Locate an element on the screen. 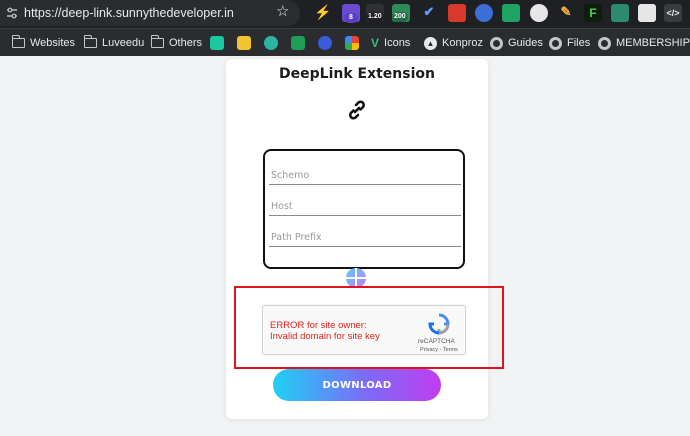  bookmark-others: Others is located at coordinates (176, 43).